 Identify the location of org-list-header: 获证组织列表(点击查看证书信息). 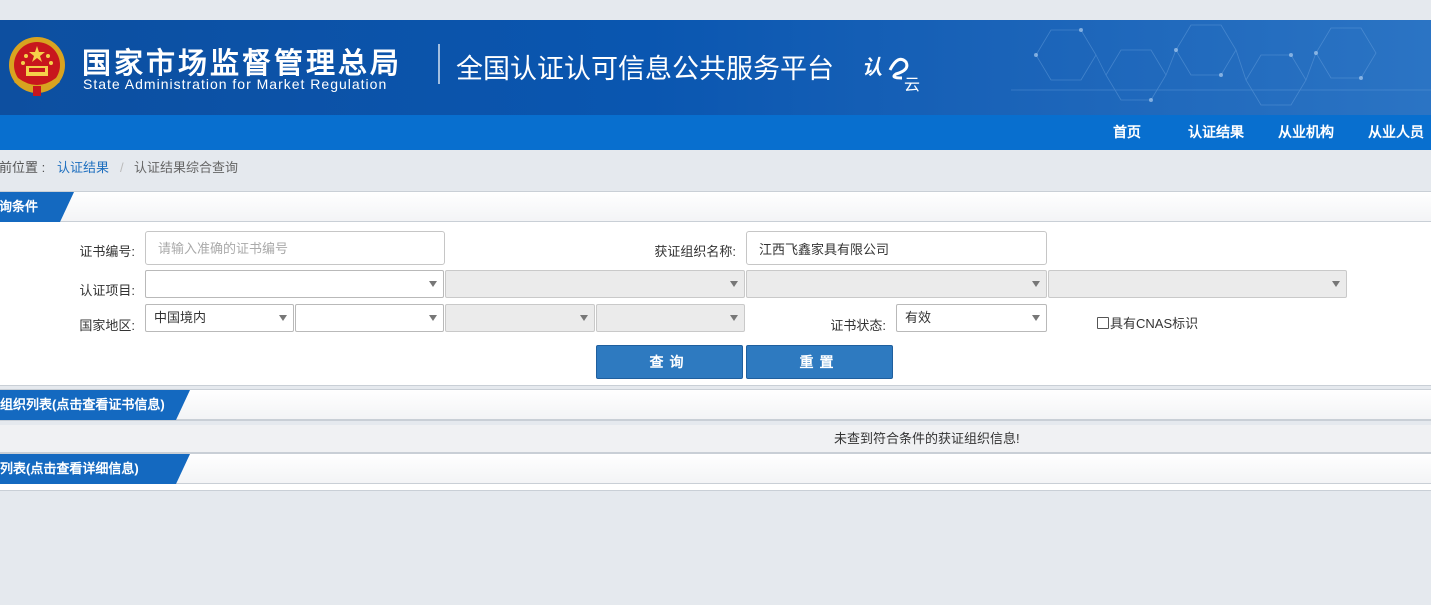
(715, 405).